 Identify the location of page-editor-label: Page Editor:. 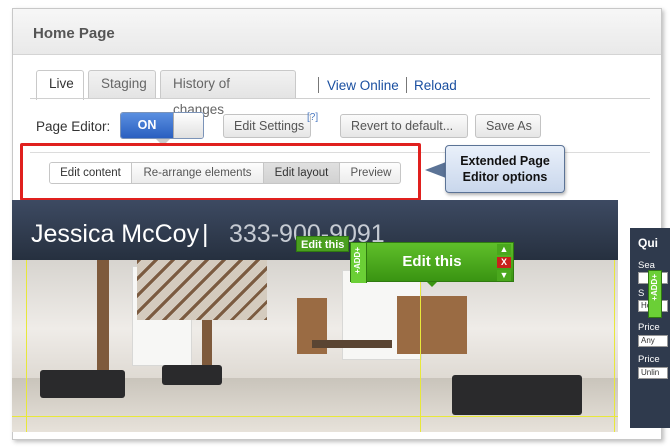
(73, 126).